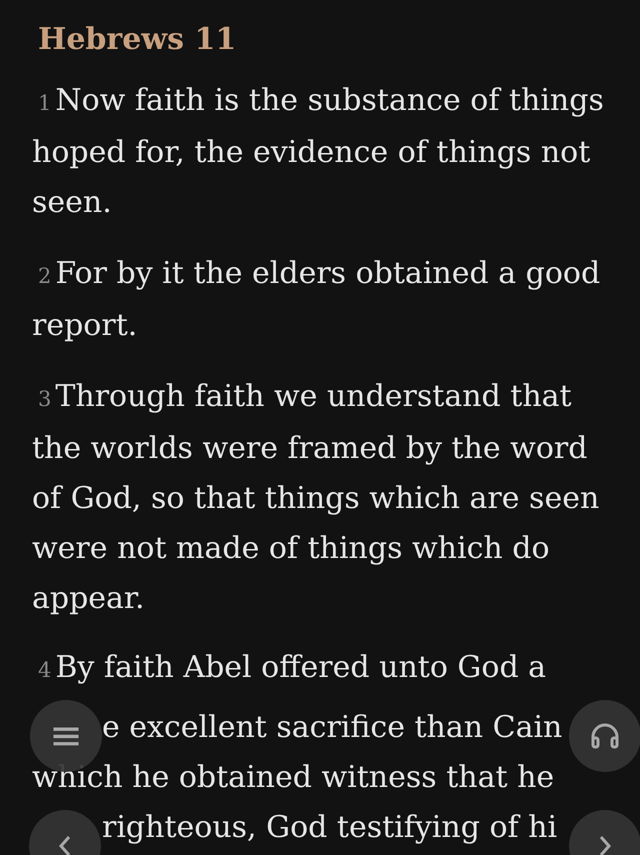 This screenshot has height=855, width=640. Describe the element at coordinates (332, 728) in the screenshot. I see `verse-text-line: e excellent sacrifice than Cain` at that location.